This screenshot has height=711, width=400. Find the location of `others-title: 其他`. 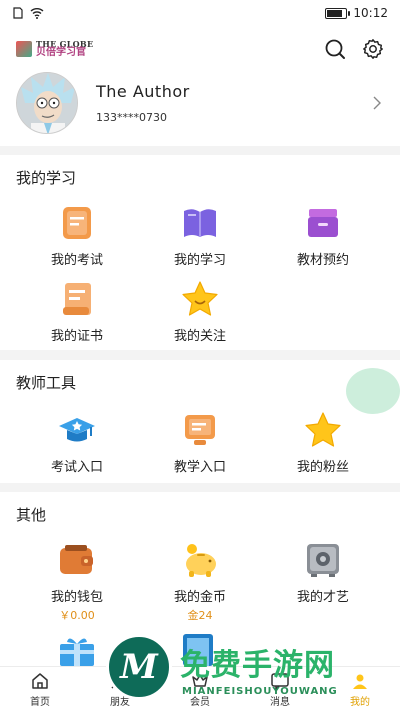

others-title: 其他 is located at coordinates (31, 515).